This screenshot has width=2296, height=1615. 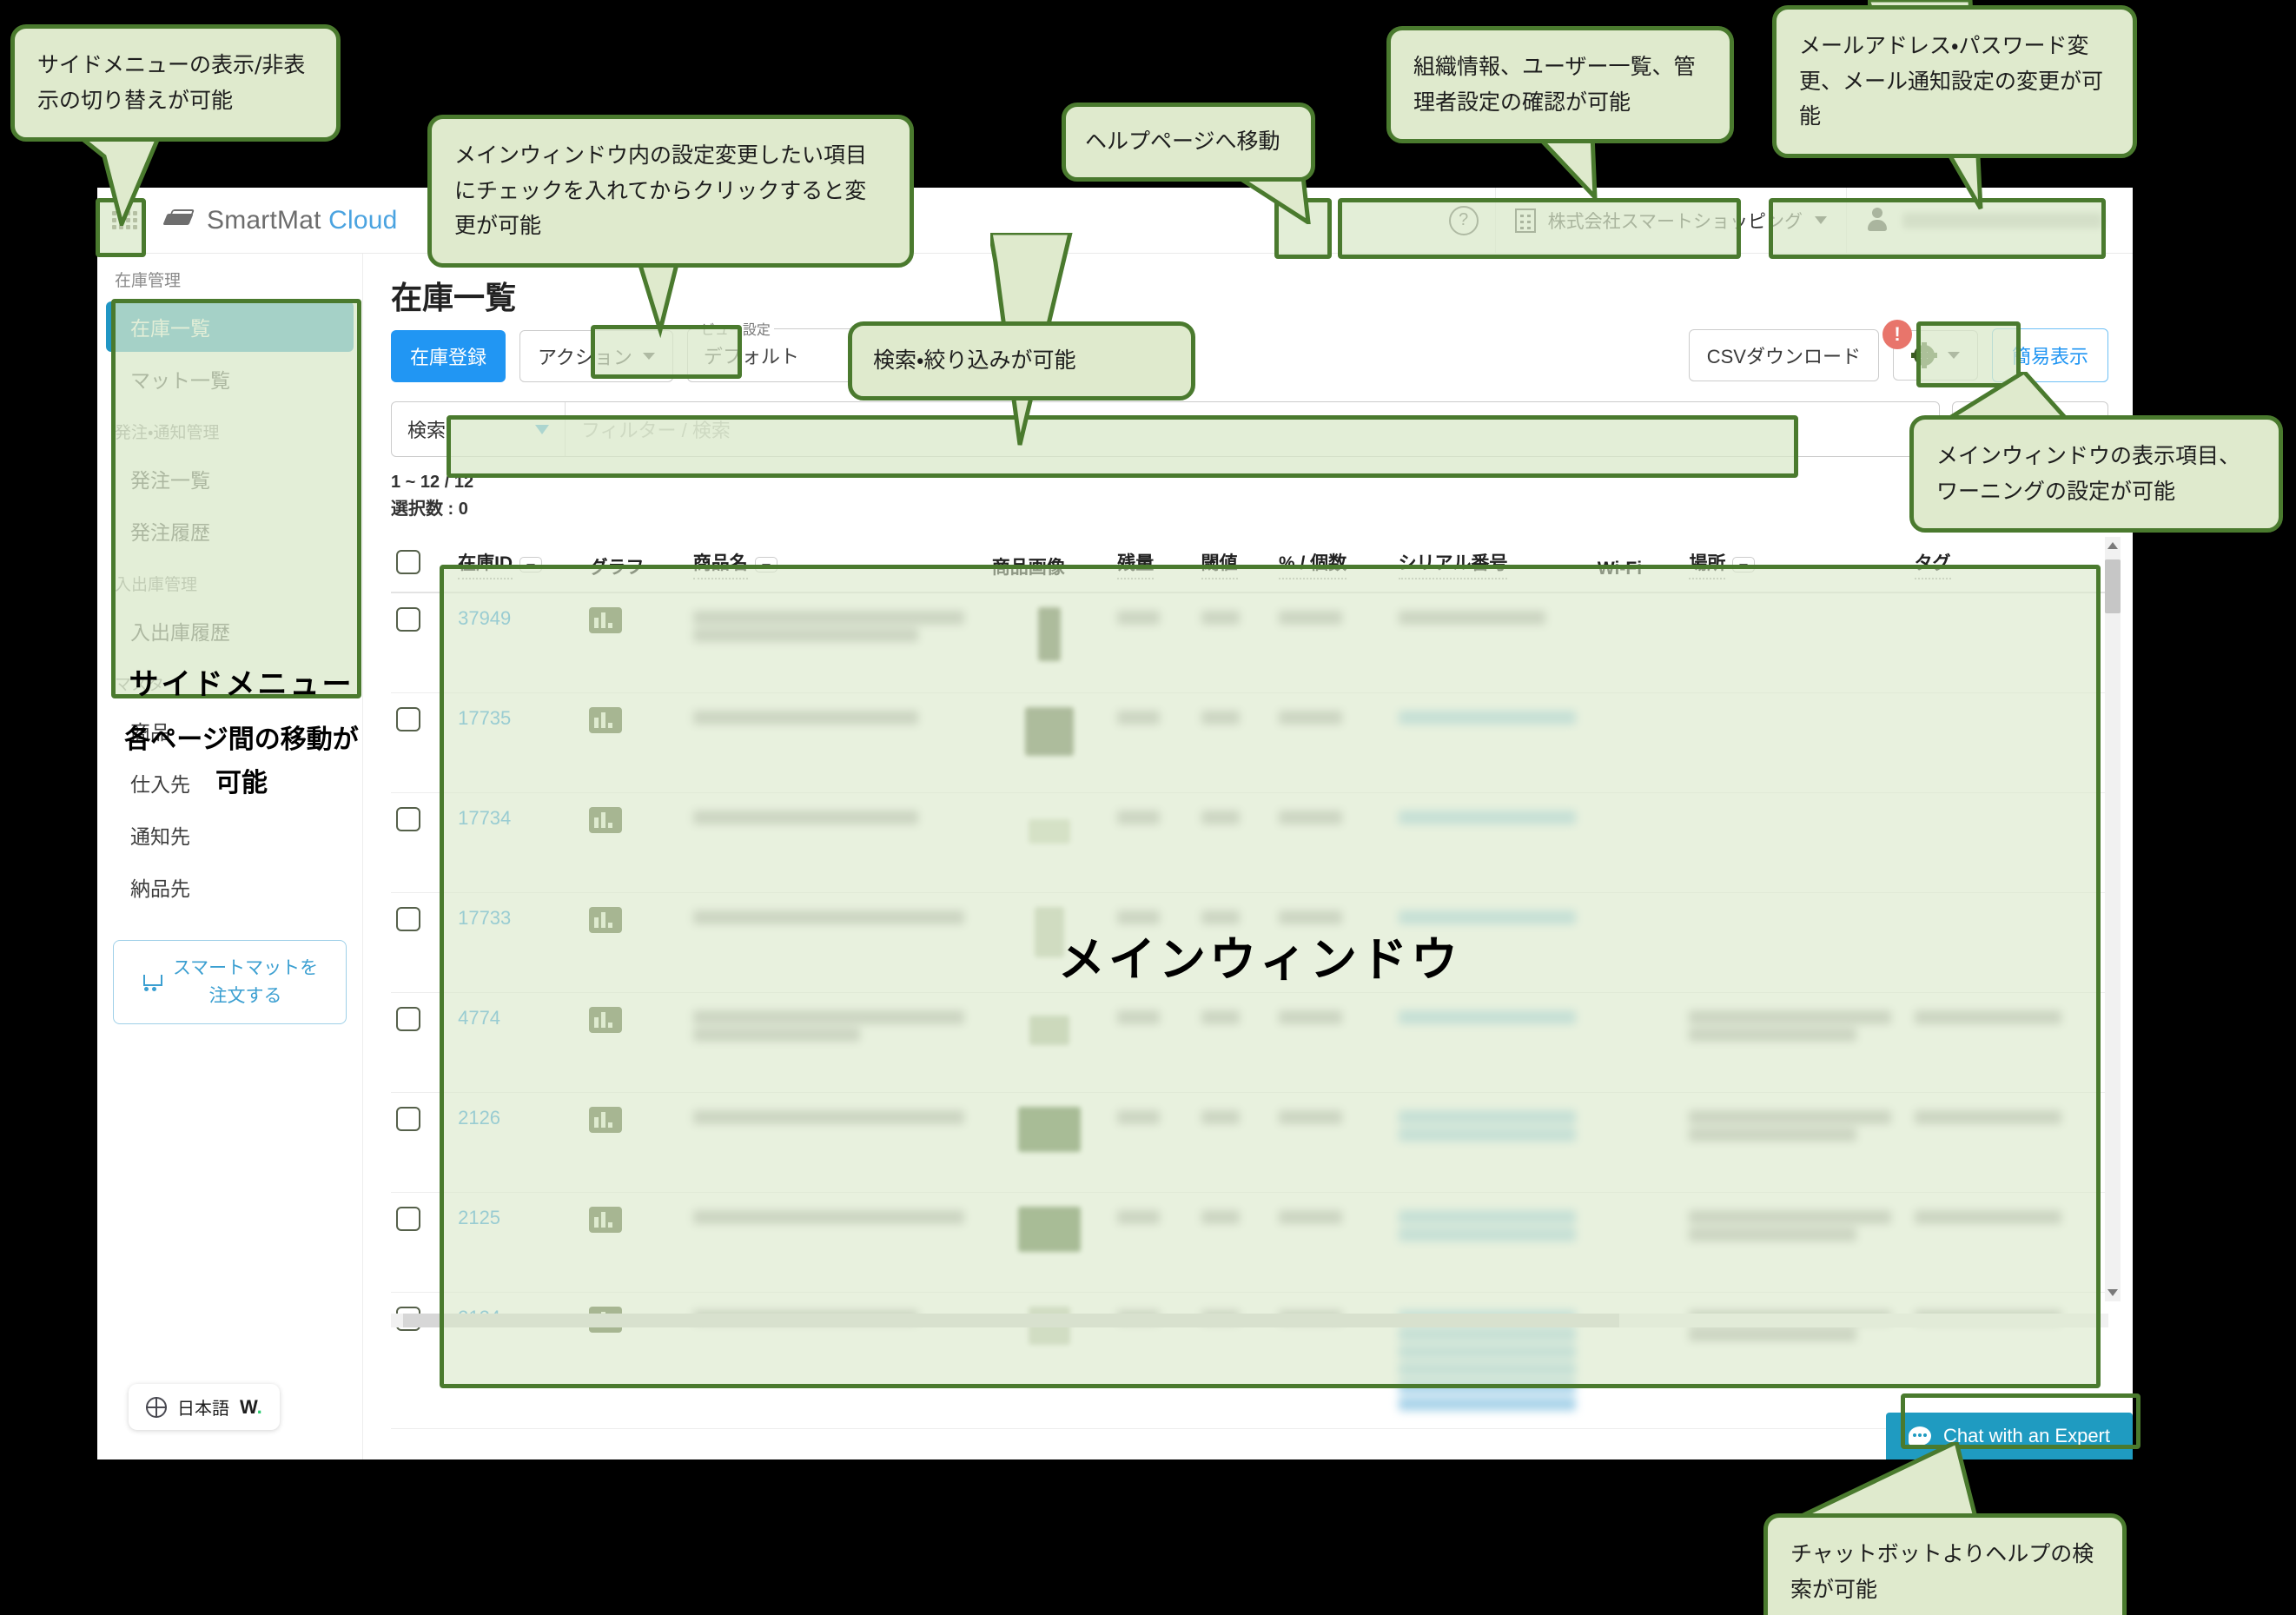 What do you see at coordinates (484, 918) in the screenshot?
I see `inventory-id-link: 17733` at bounding box center [484, 918].